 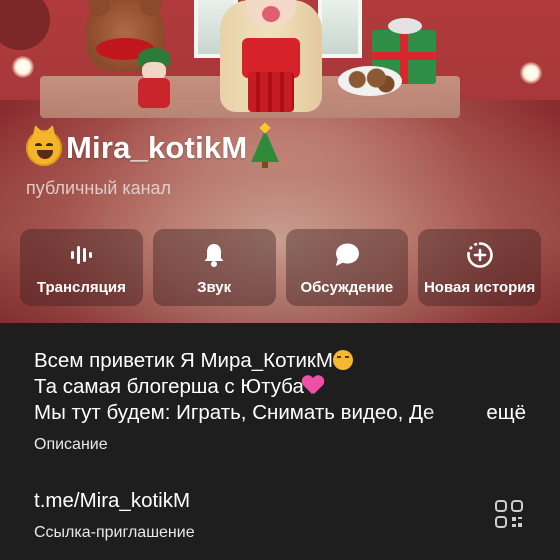 I want to click on sound-button-label: Звук, so click(x=214, y=287).